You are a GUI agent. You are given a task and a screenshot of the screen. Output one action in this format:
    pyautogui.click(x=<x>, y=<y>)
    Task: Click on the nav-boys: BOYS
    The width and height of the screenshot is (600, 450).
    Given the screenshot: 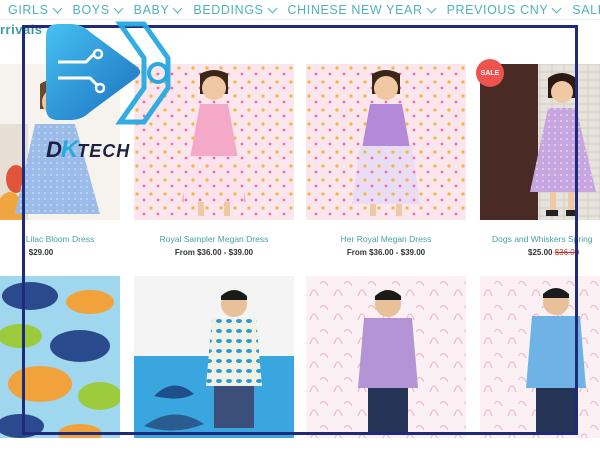 What is the action you would take?
    pyautogui.click(x=97, y=9)
    